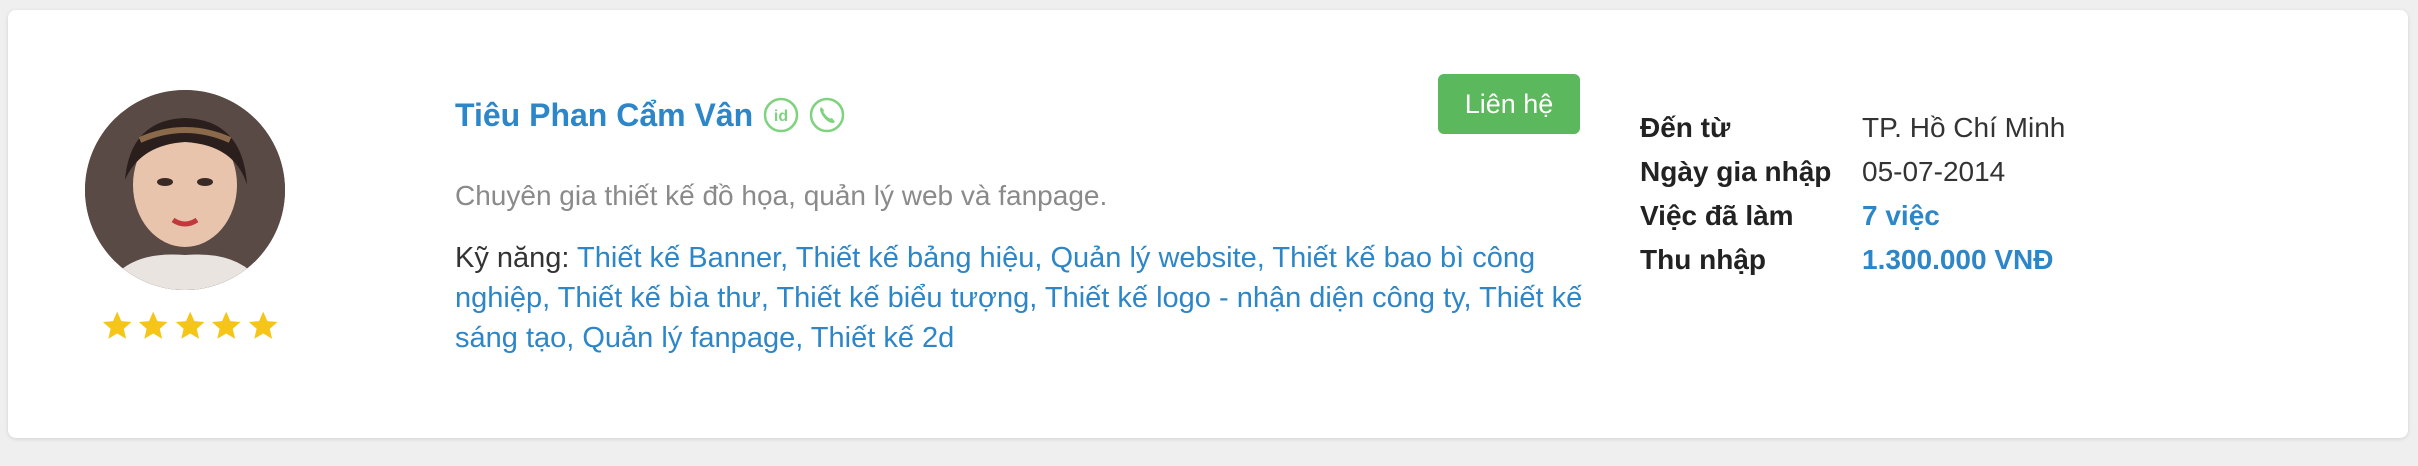 The width and height of the screenshot is (2418, 466). Describe the element at coordinates (827, 115) in the screenshot. I see `phone-verified-icon` at that location.